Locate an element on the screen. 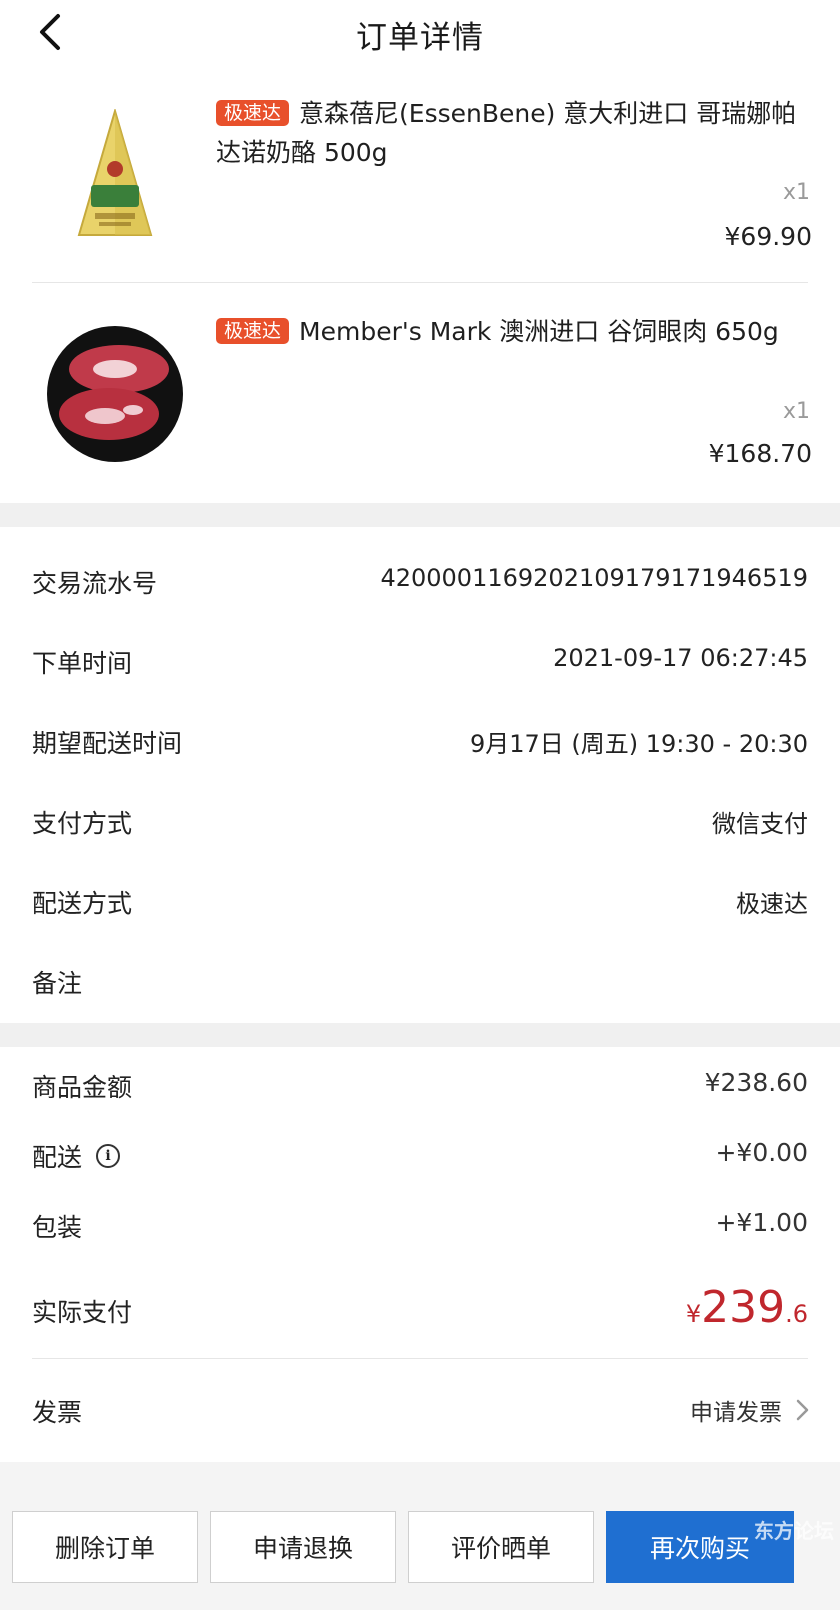  goods-amount-value: ¥238.60 is located at coordinates (756, 1082).